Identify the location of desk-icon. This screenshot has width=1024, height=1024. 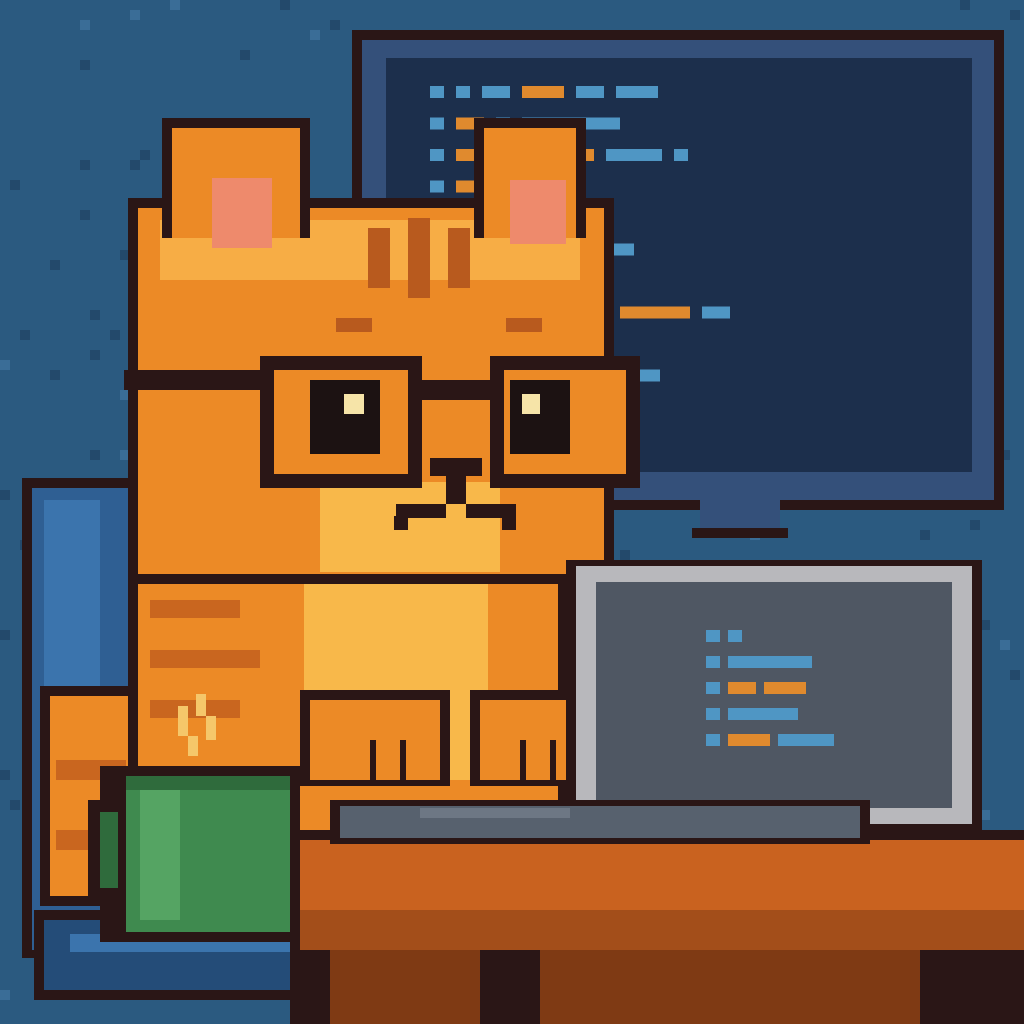
(657, 927).